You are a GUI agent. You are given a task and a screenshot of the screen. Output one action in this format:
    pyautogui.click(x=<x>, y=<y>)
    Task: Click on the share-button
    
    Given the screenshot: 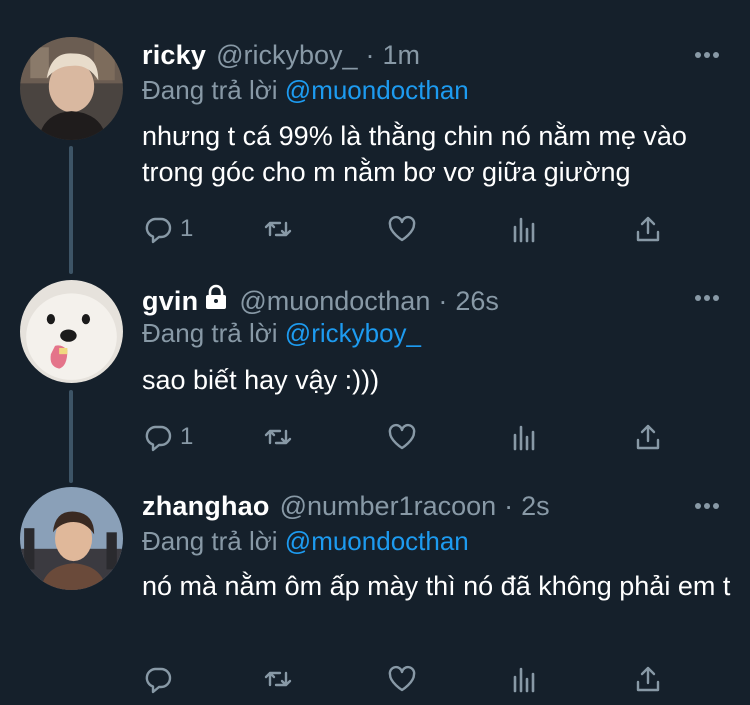 What is the action you would take?
    pyautogui.click(x=648, y=679)
    